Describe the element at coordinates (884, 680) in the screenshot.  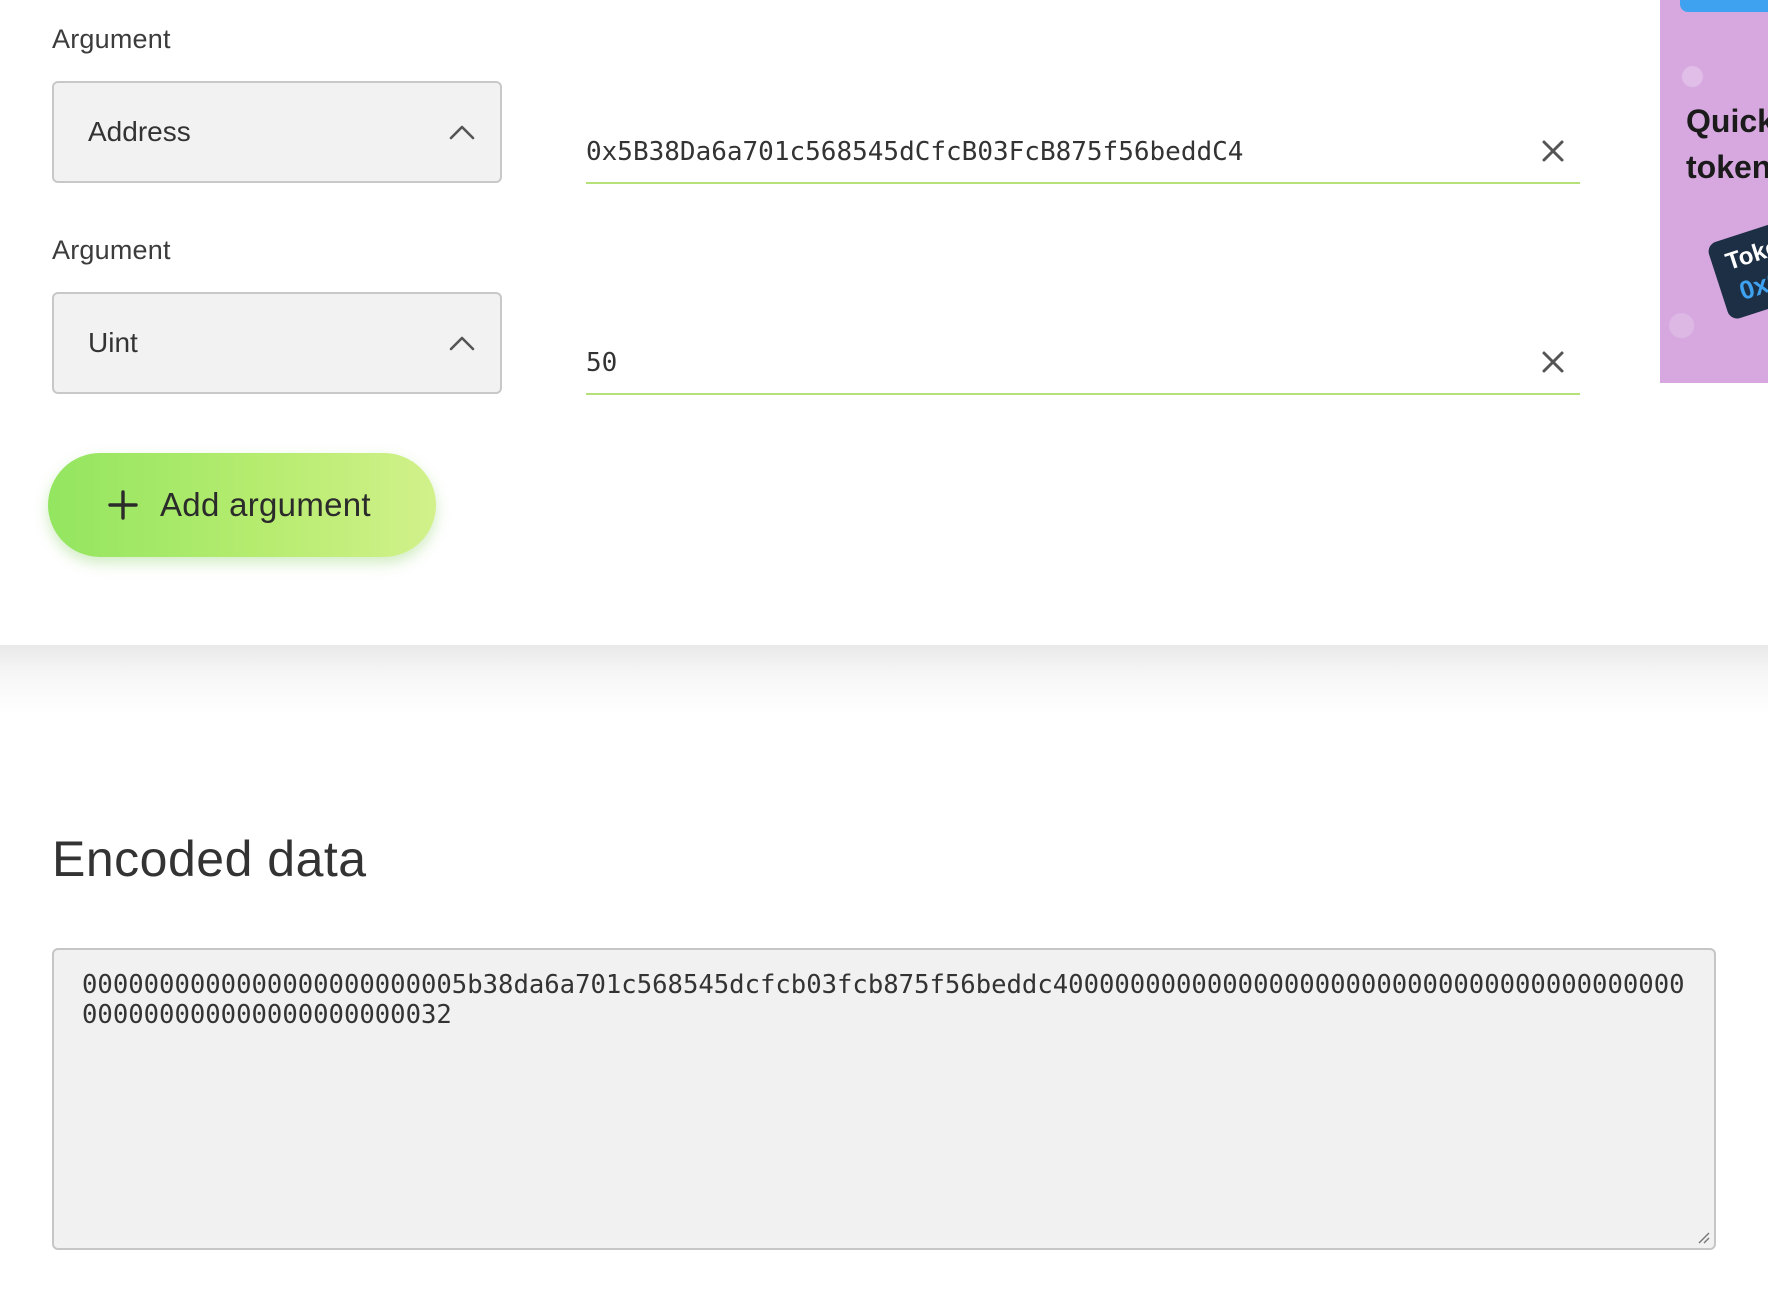
I see `section-divider` at that location.